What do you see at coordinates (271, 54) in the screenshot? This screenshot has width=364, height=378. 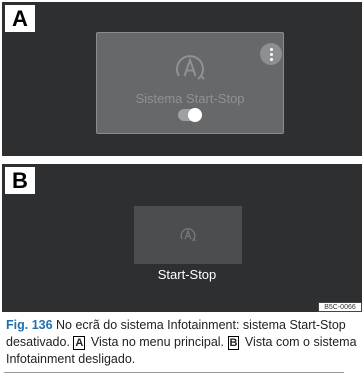 I see `kebab-menu-icon` at bounding box center [271, 54].